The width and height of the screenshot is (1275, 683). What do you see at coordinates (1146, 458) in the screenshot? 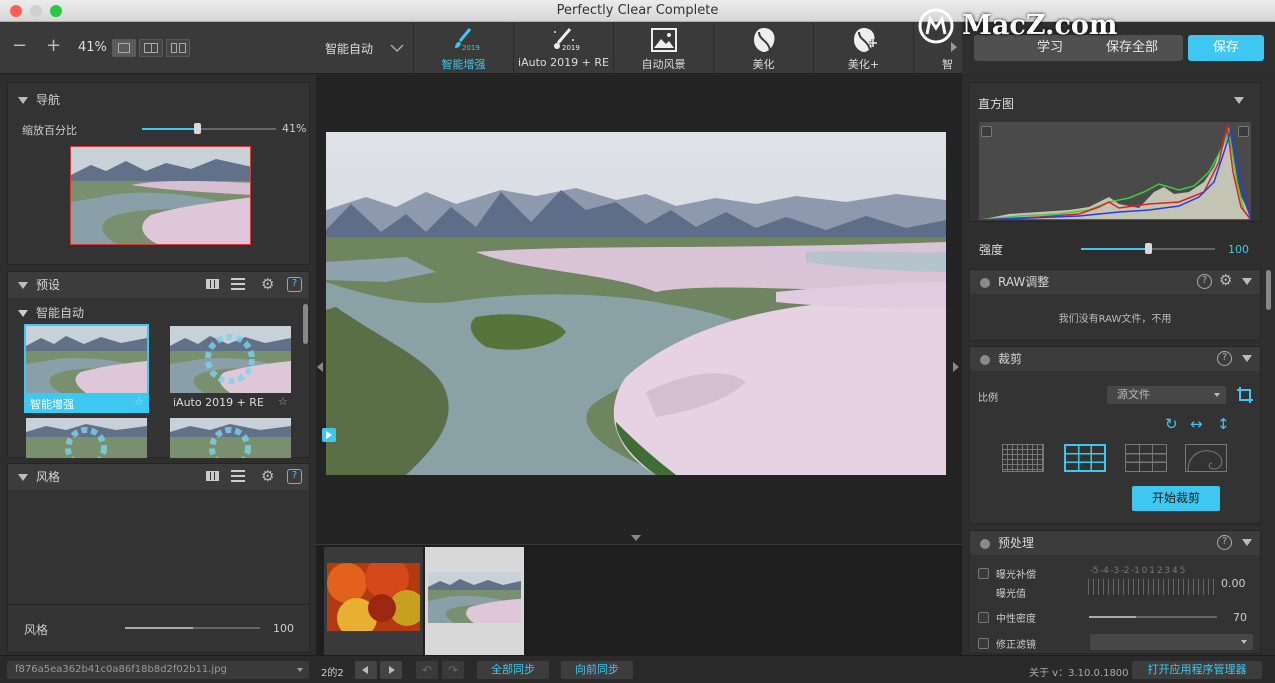
I see `grid-quarters-overlay-button` at bounding box center [1146, 458].